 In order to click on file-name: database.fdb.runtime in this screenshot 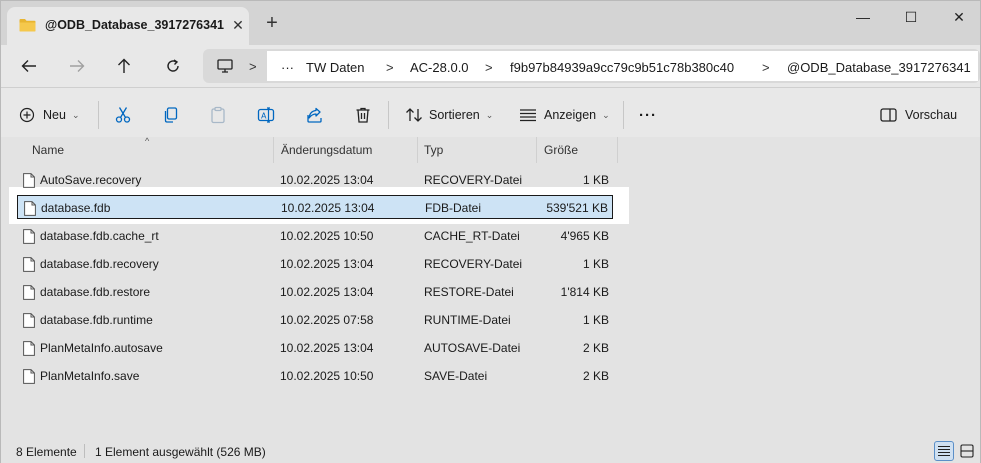, I will do `click(96, 320)`.